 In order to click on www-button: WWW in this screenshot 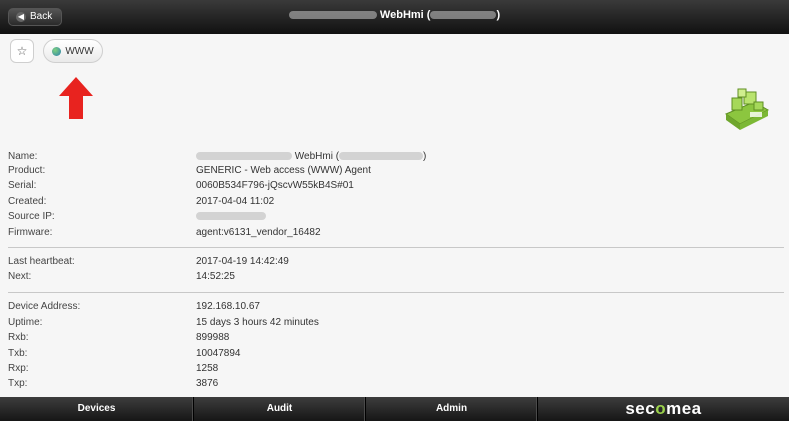, I will do `click(73, 51)`.